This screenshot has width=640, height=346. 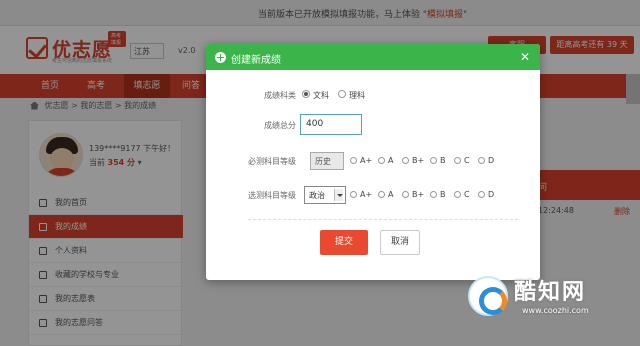 What do you see at coordinates (321, 95) in the screenshot?
I see `radio-arts-label: 文科` at bounding box center [321, 95].